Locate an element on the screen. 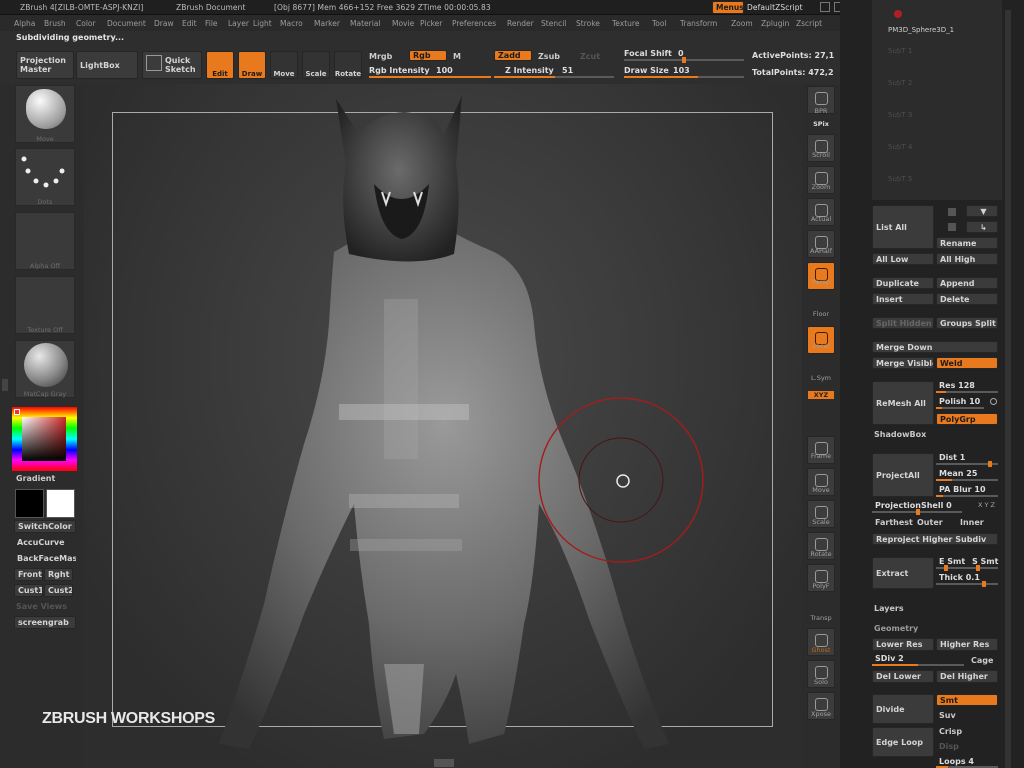 This screenshot has width=1024, height=768. projection-shell-track is located at coordinates (917, 512).